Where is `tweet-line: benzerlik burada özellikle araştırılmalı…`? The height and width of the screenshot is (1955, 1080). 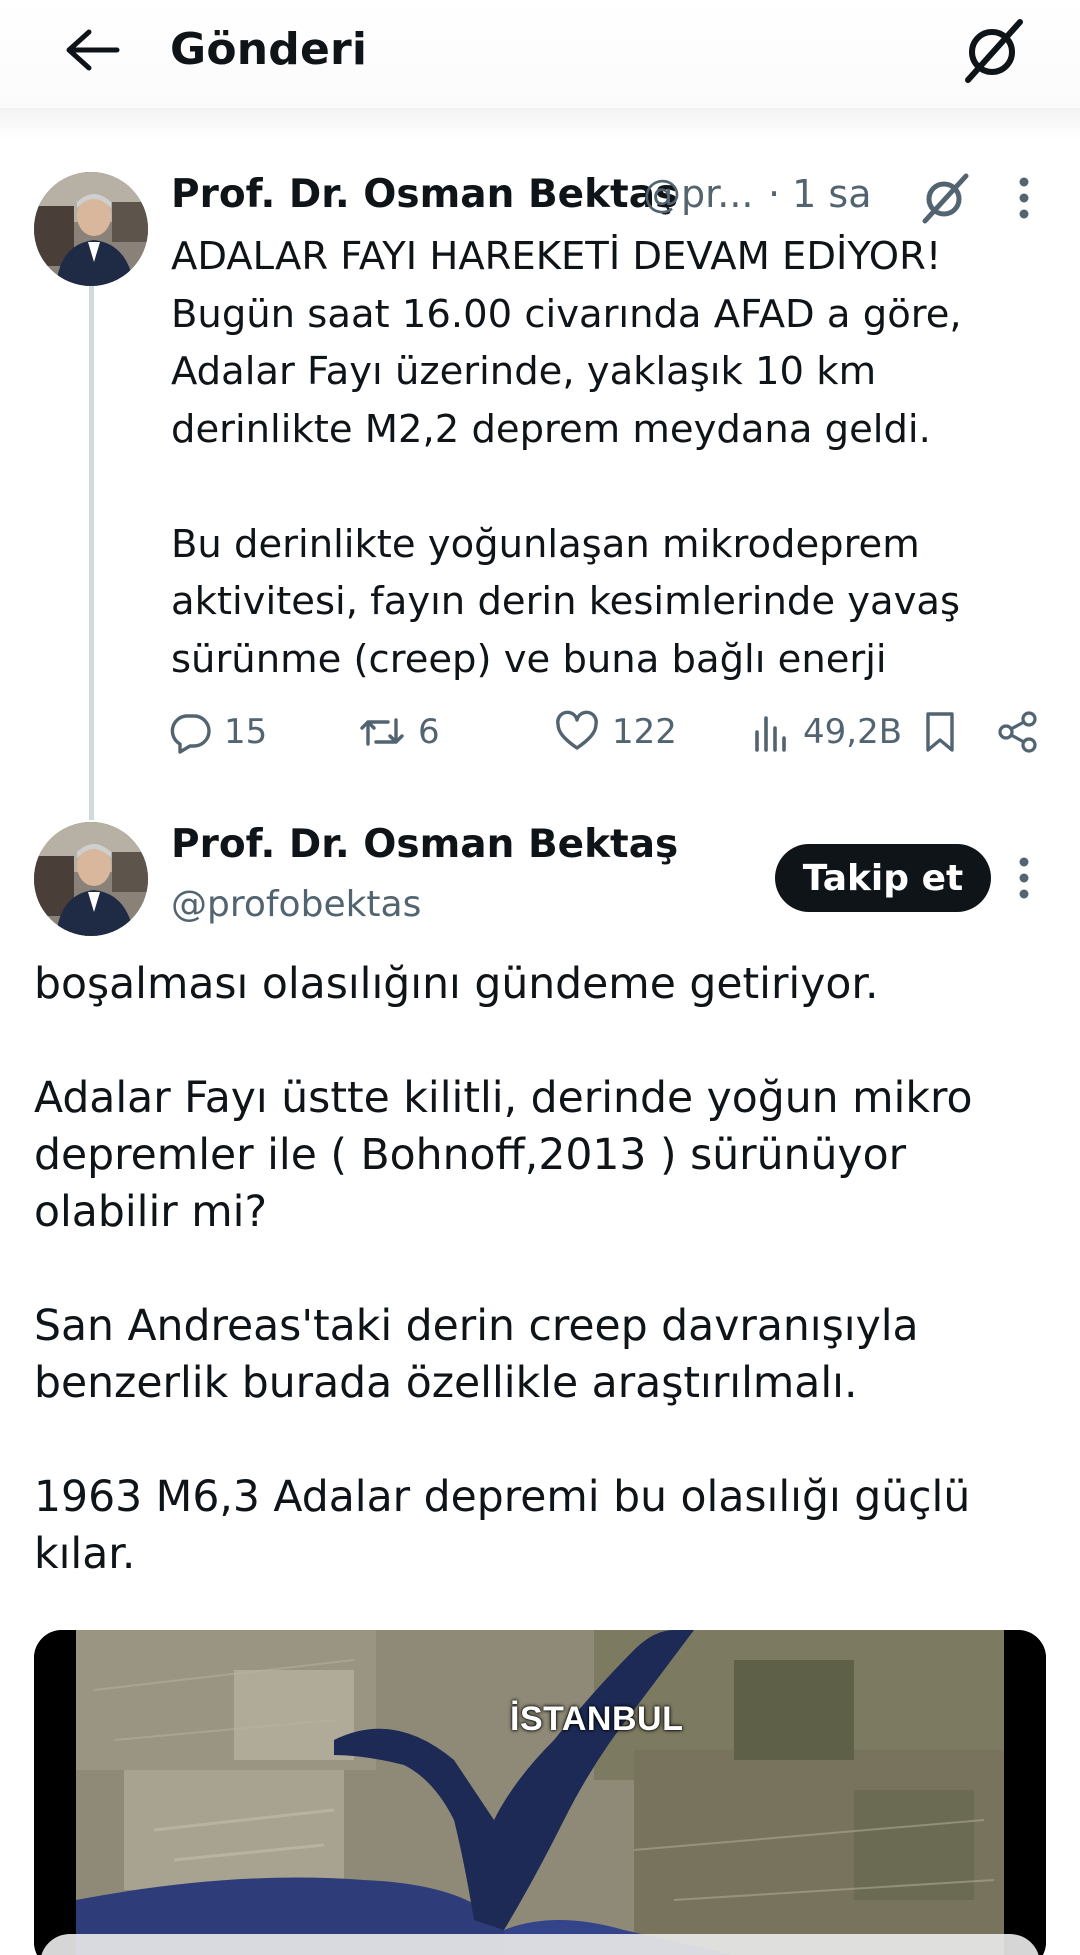 tweet-line: benzerlik burada özellikle araştırılmalı… is located at coordinates (446, 1383).